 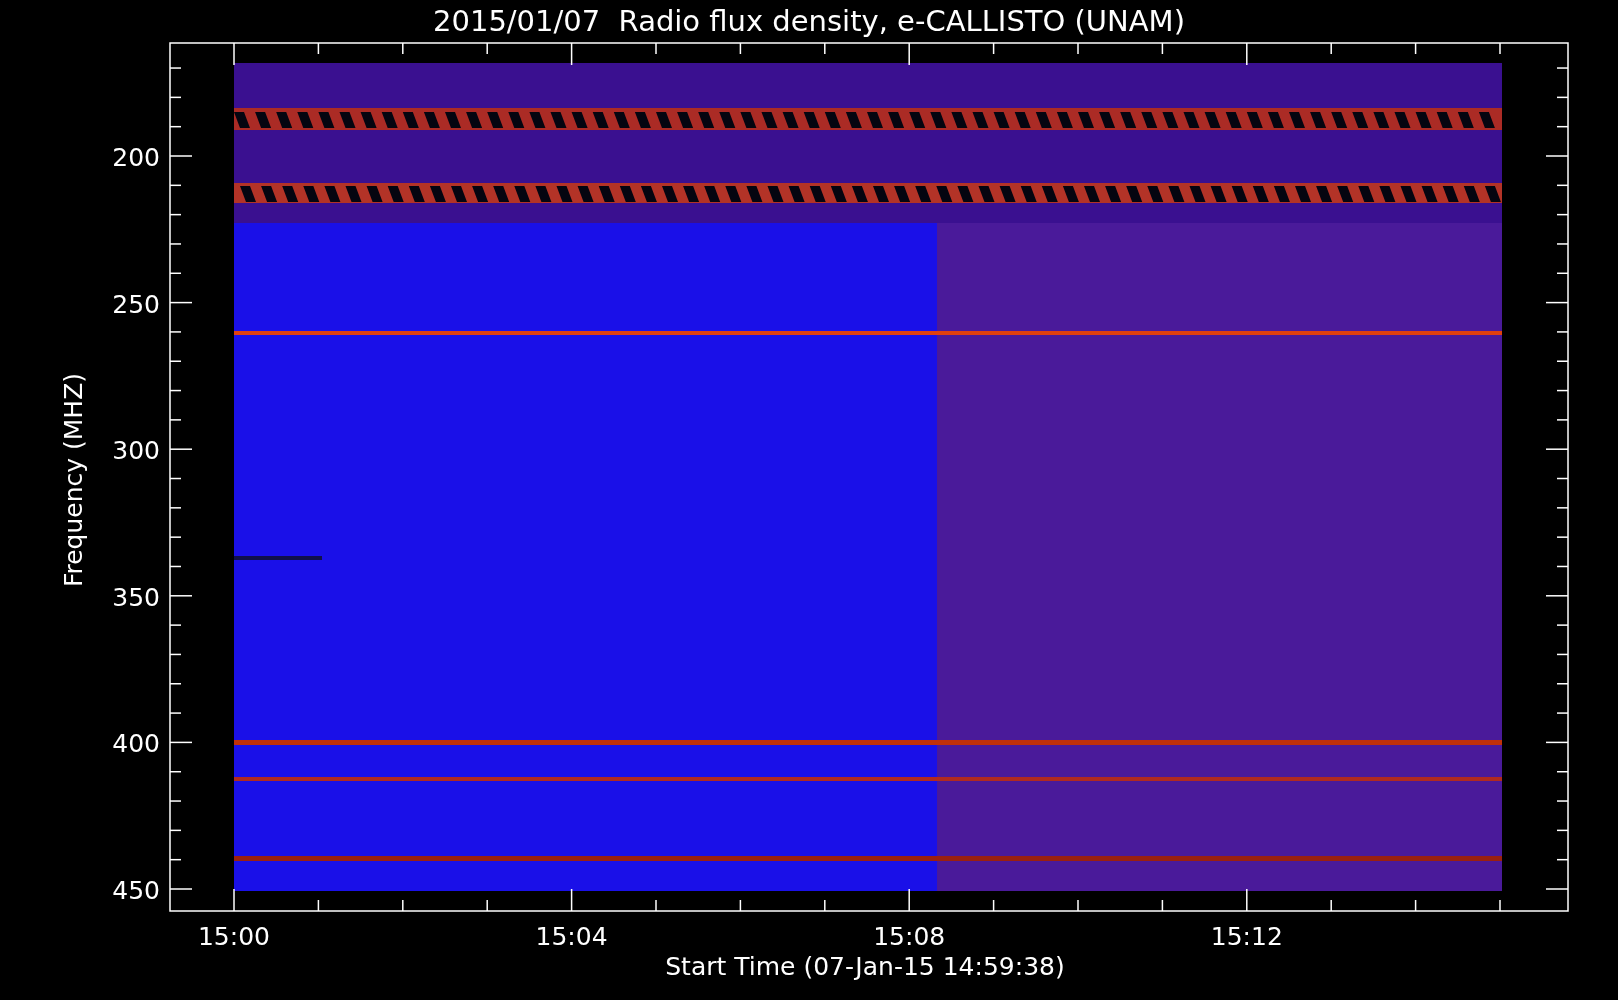 What do you see at coordinates (136, 451) in the screenshot?
I see `tick-label: 300` at bounding box center [136, 451].